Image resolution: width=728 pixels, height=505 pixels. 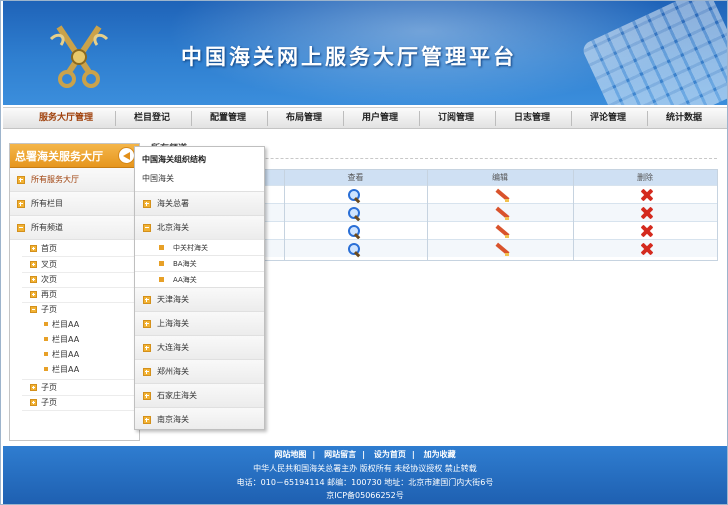 I want to click on popup-title: 中国海关组织结构, so click(x=174, y=159).